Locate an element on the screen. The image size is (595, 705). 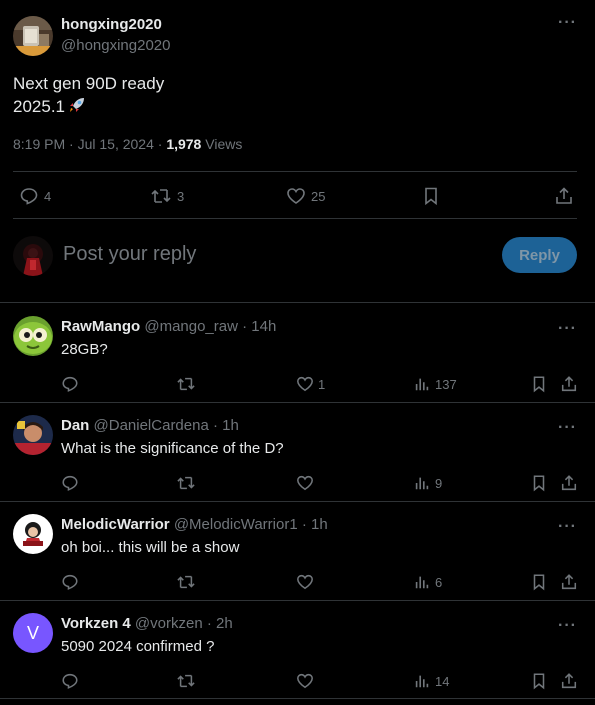
reply-button: Reply is located at coordinates (539, 255).